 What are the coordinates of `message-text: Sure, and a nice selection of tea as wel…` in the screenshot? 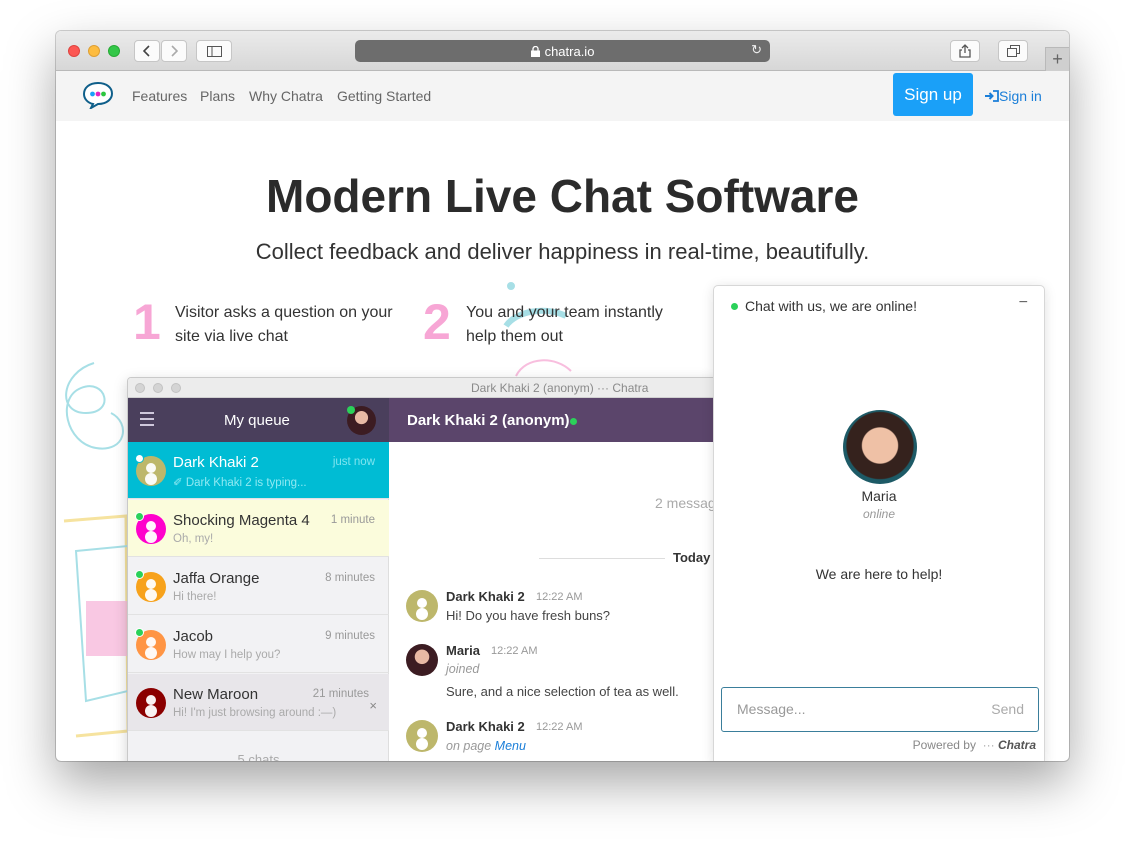 It's located at (562, 691).